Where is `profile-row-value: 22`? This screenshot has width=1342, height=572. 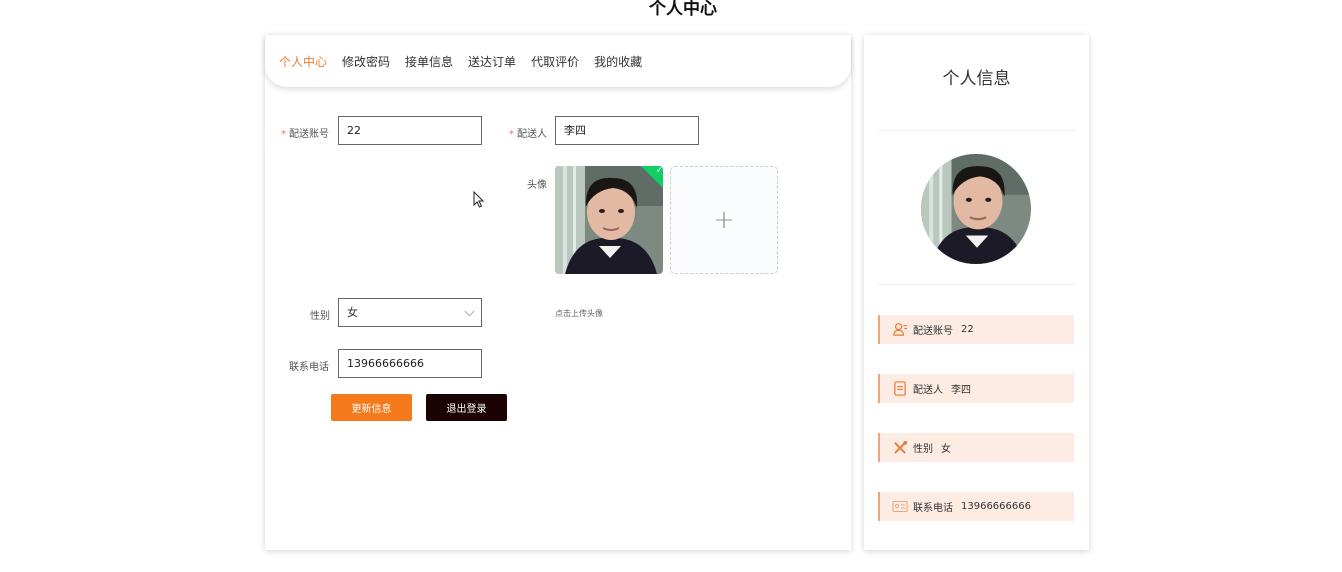
profile-row-value: 22 is located at coordinates (967, 329).